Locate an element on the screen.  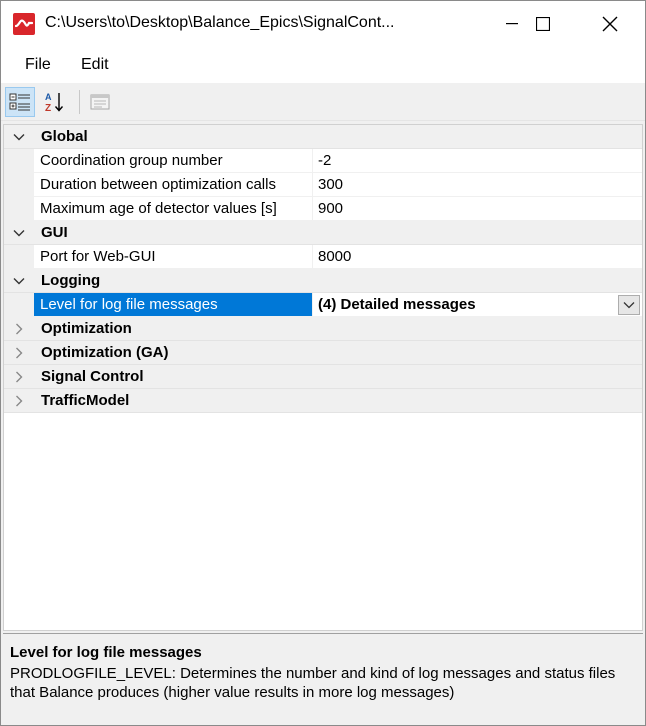
maximize-icon is located at coordinates (543, 24).